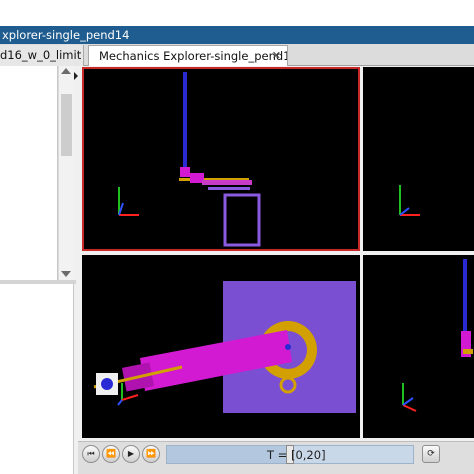 This screenshot has height=474, width=474. What do you see at coordinates (242, 220) in the screenshot?
I see `frame-outline` at bounding box center [242, 220].